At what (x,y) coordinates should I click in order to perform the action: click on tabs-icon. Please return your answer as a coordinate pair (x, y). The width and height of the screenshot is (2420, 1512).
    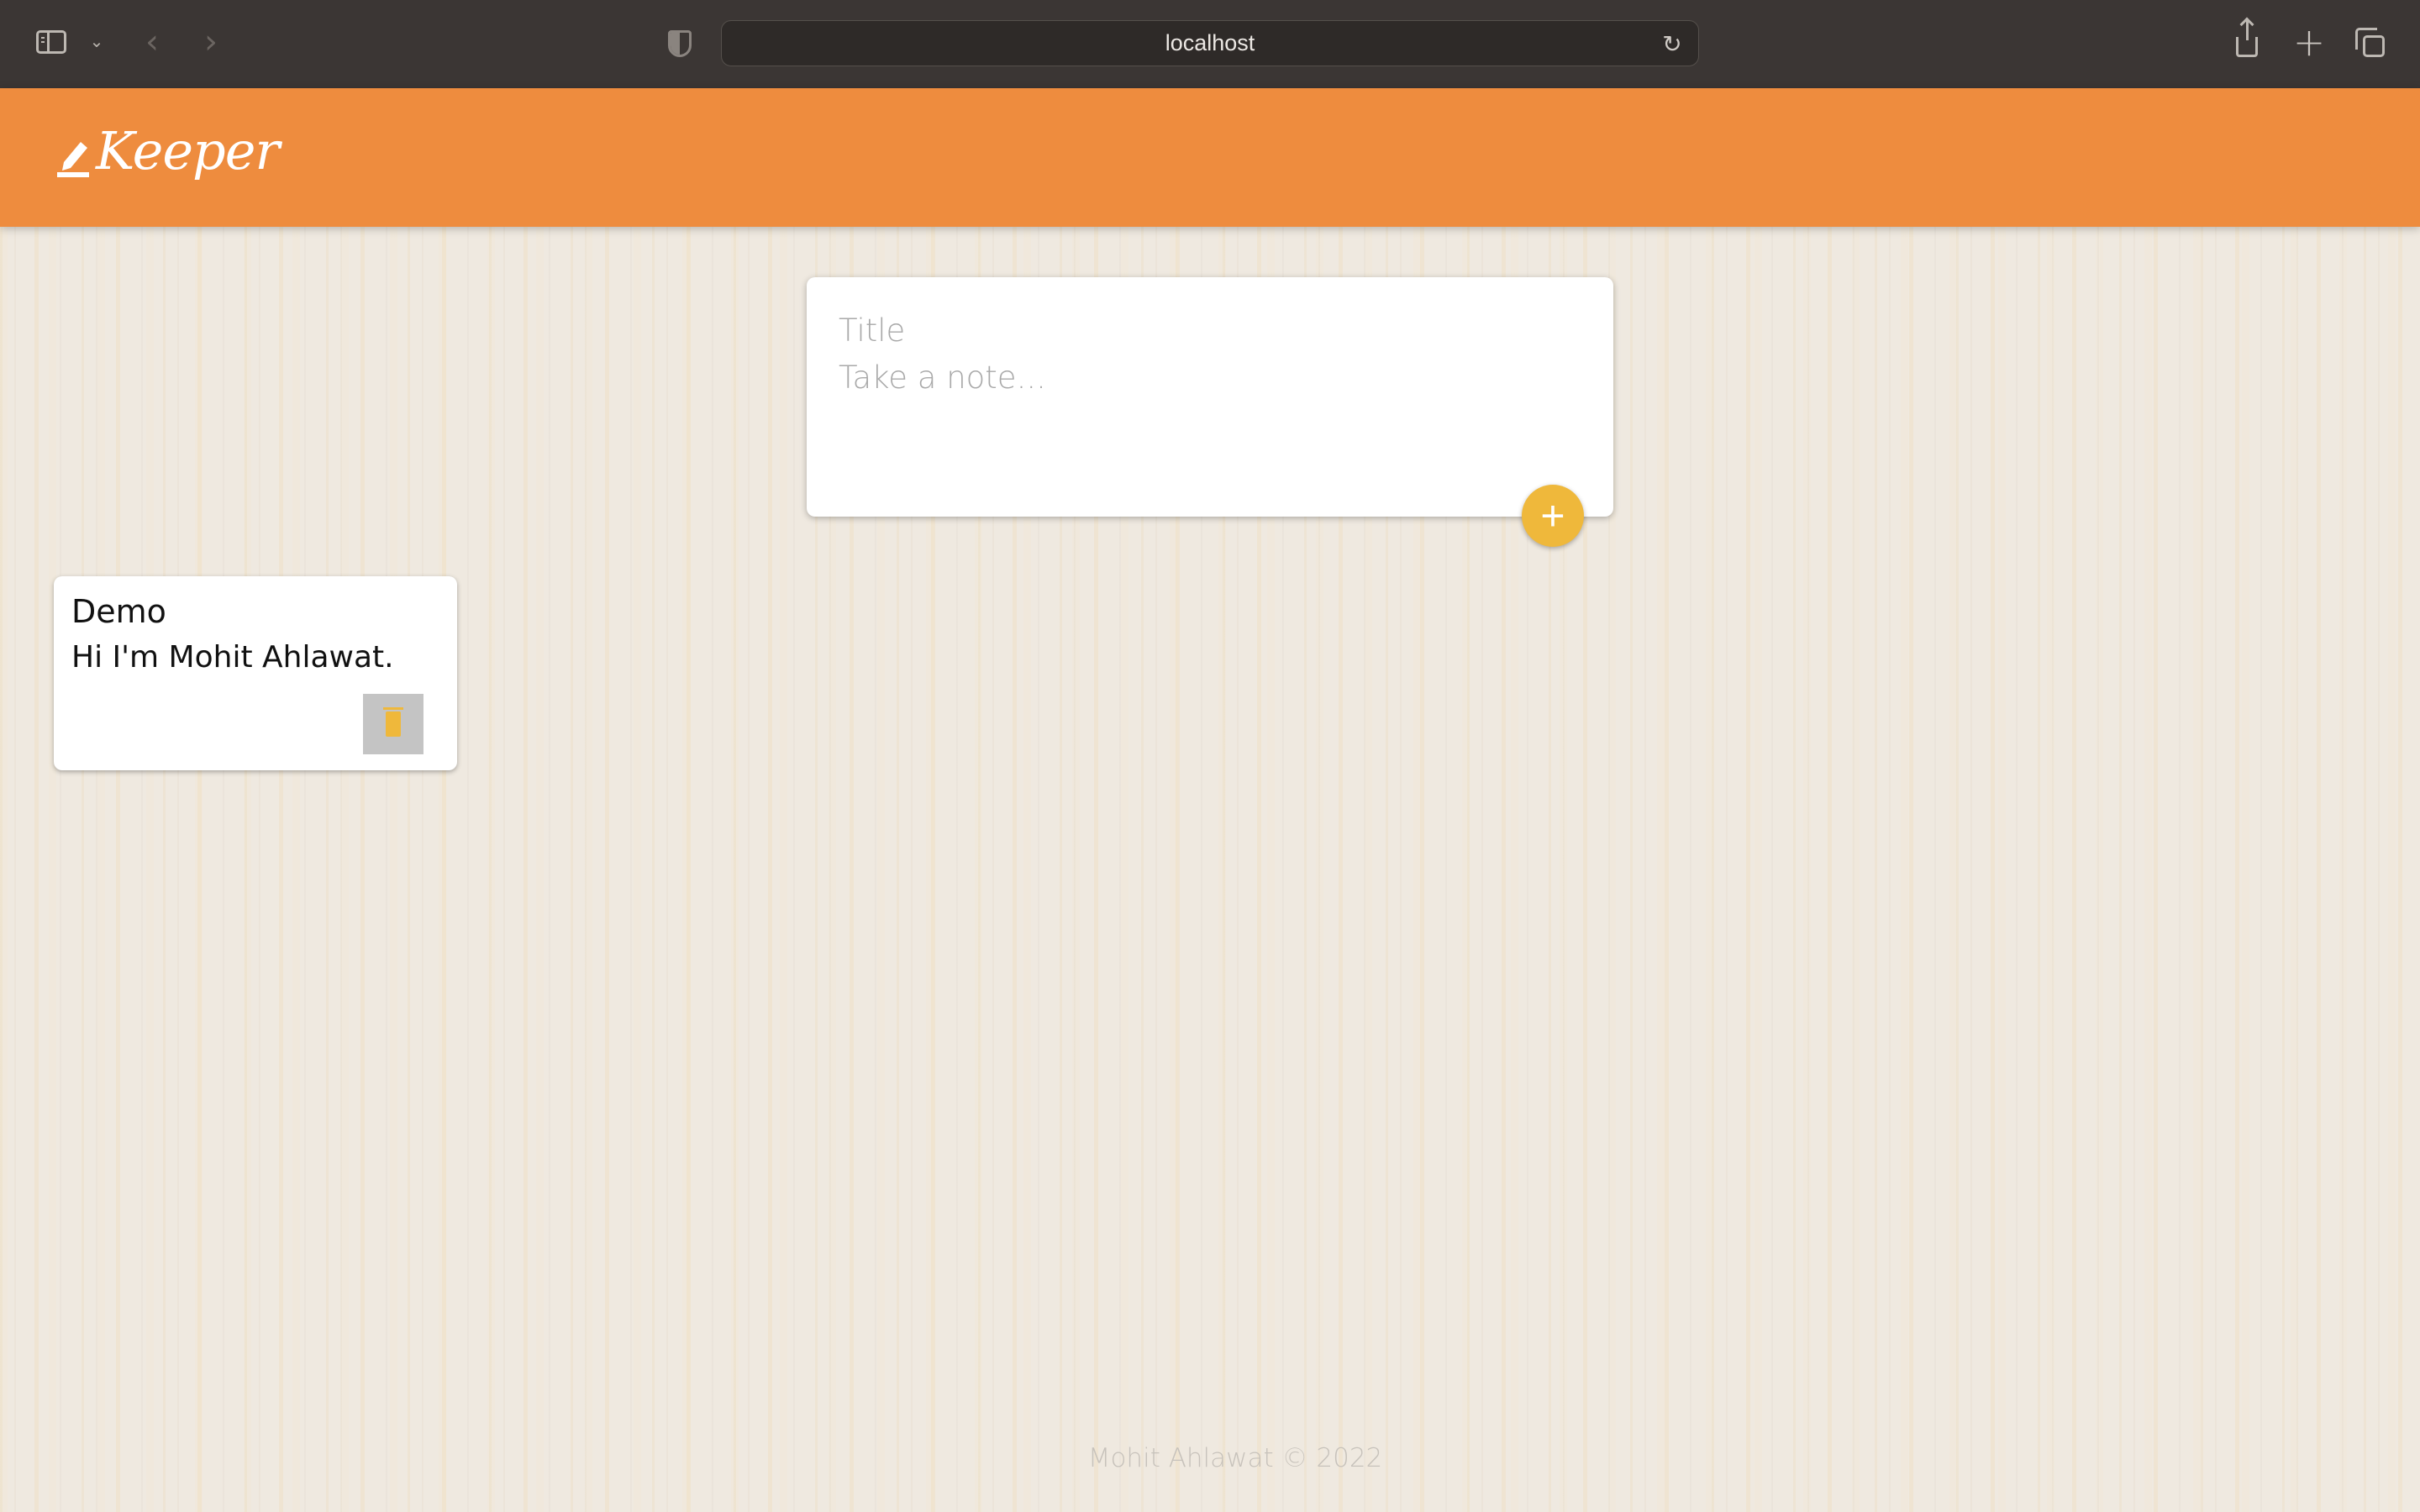
    Looking at the image, I should click on (2369, 42).